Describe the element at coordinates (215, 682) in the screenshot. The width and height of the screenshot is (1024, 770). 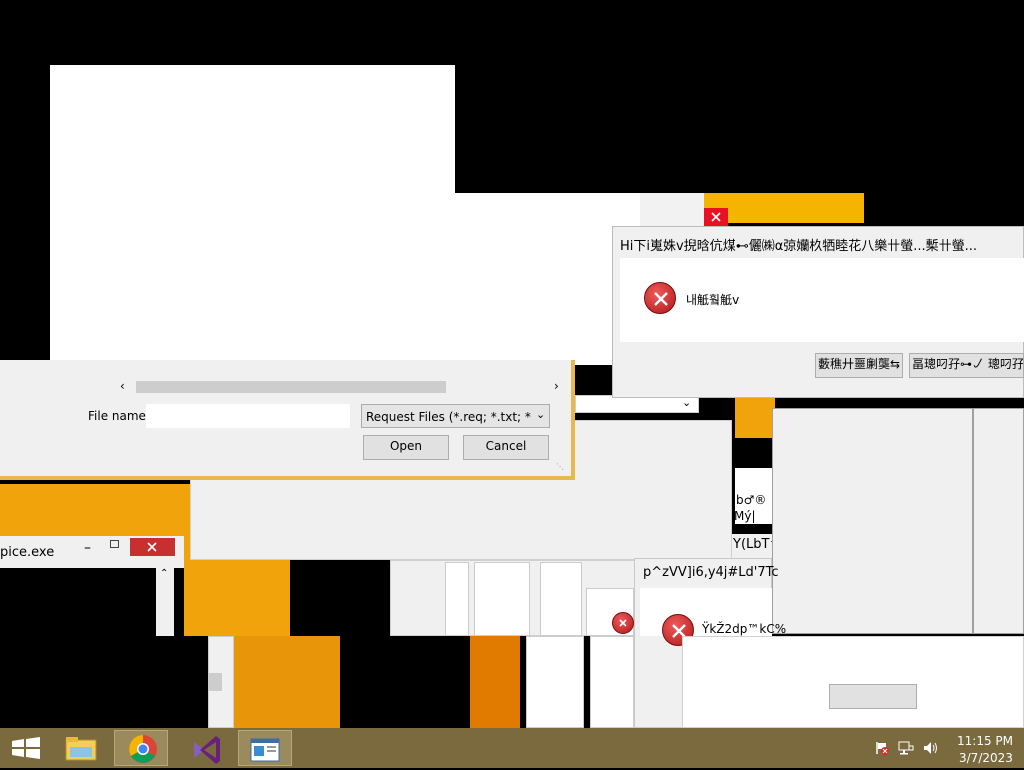
I see `gray-square` at that location.